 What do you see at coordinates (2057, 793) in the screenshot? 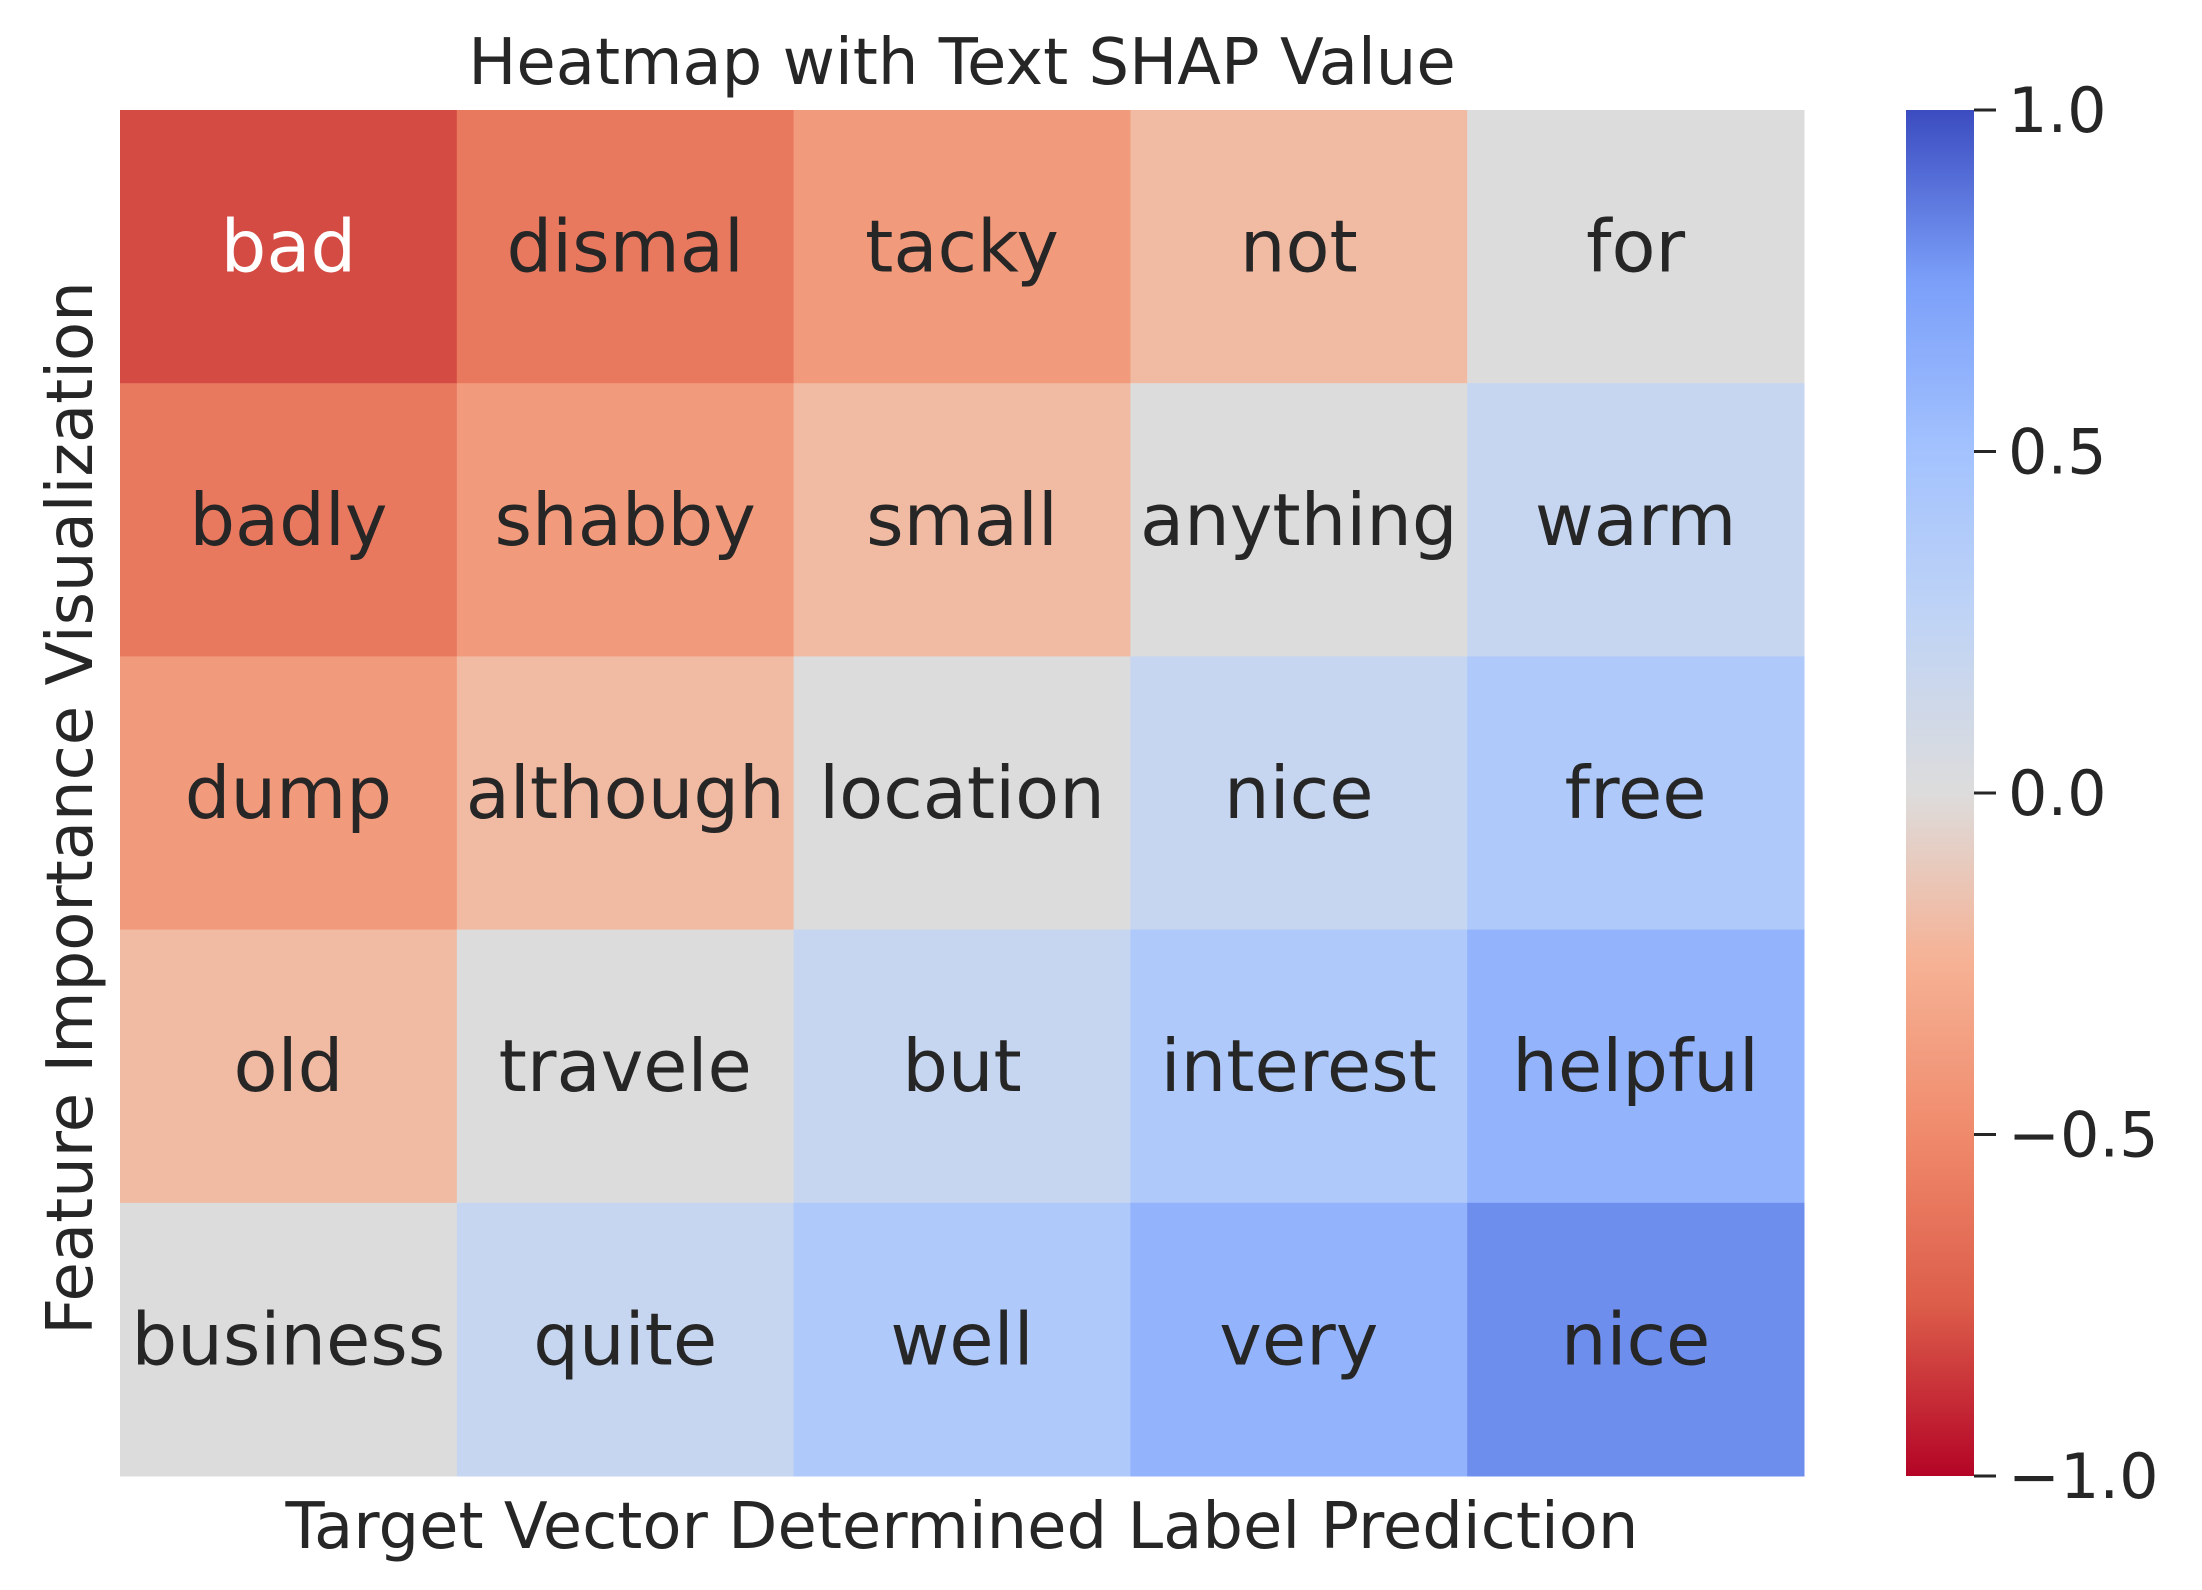
I see `colorbar-tick-label: 0.0` at bounding box center [2057, 793].